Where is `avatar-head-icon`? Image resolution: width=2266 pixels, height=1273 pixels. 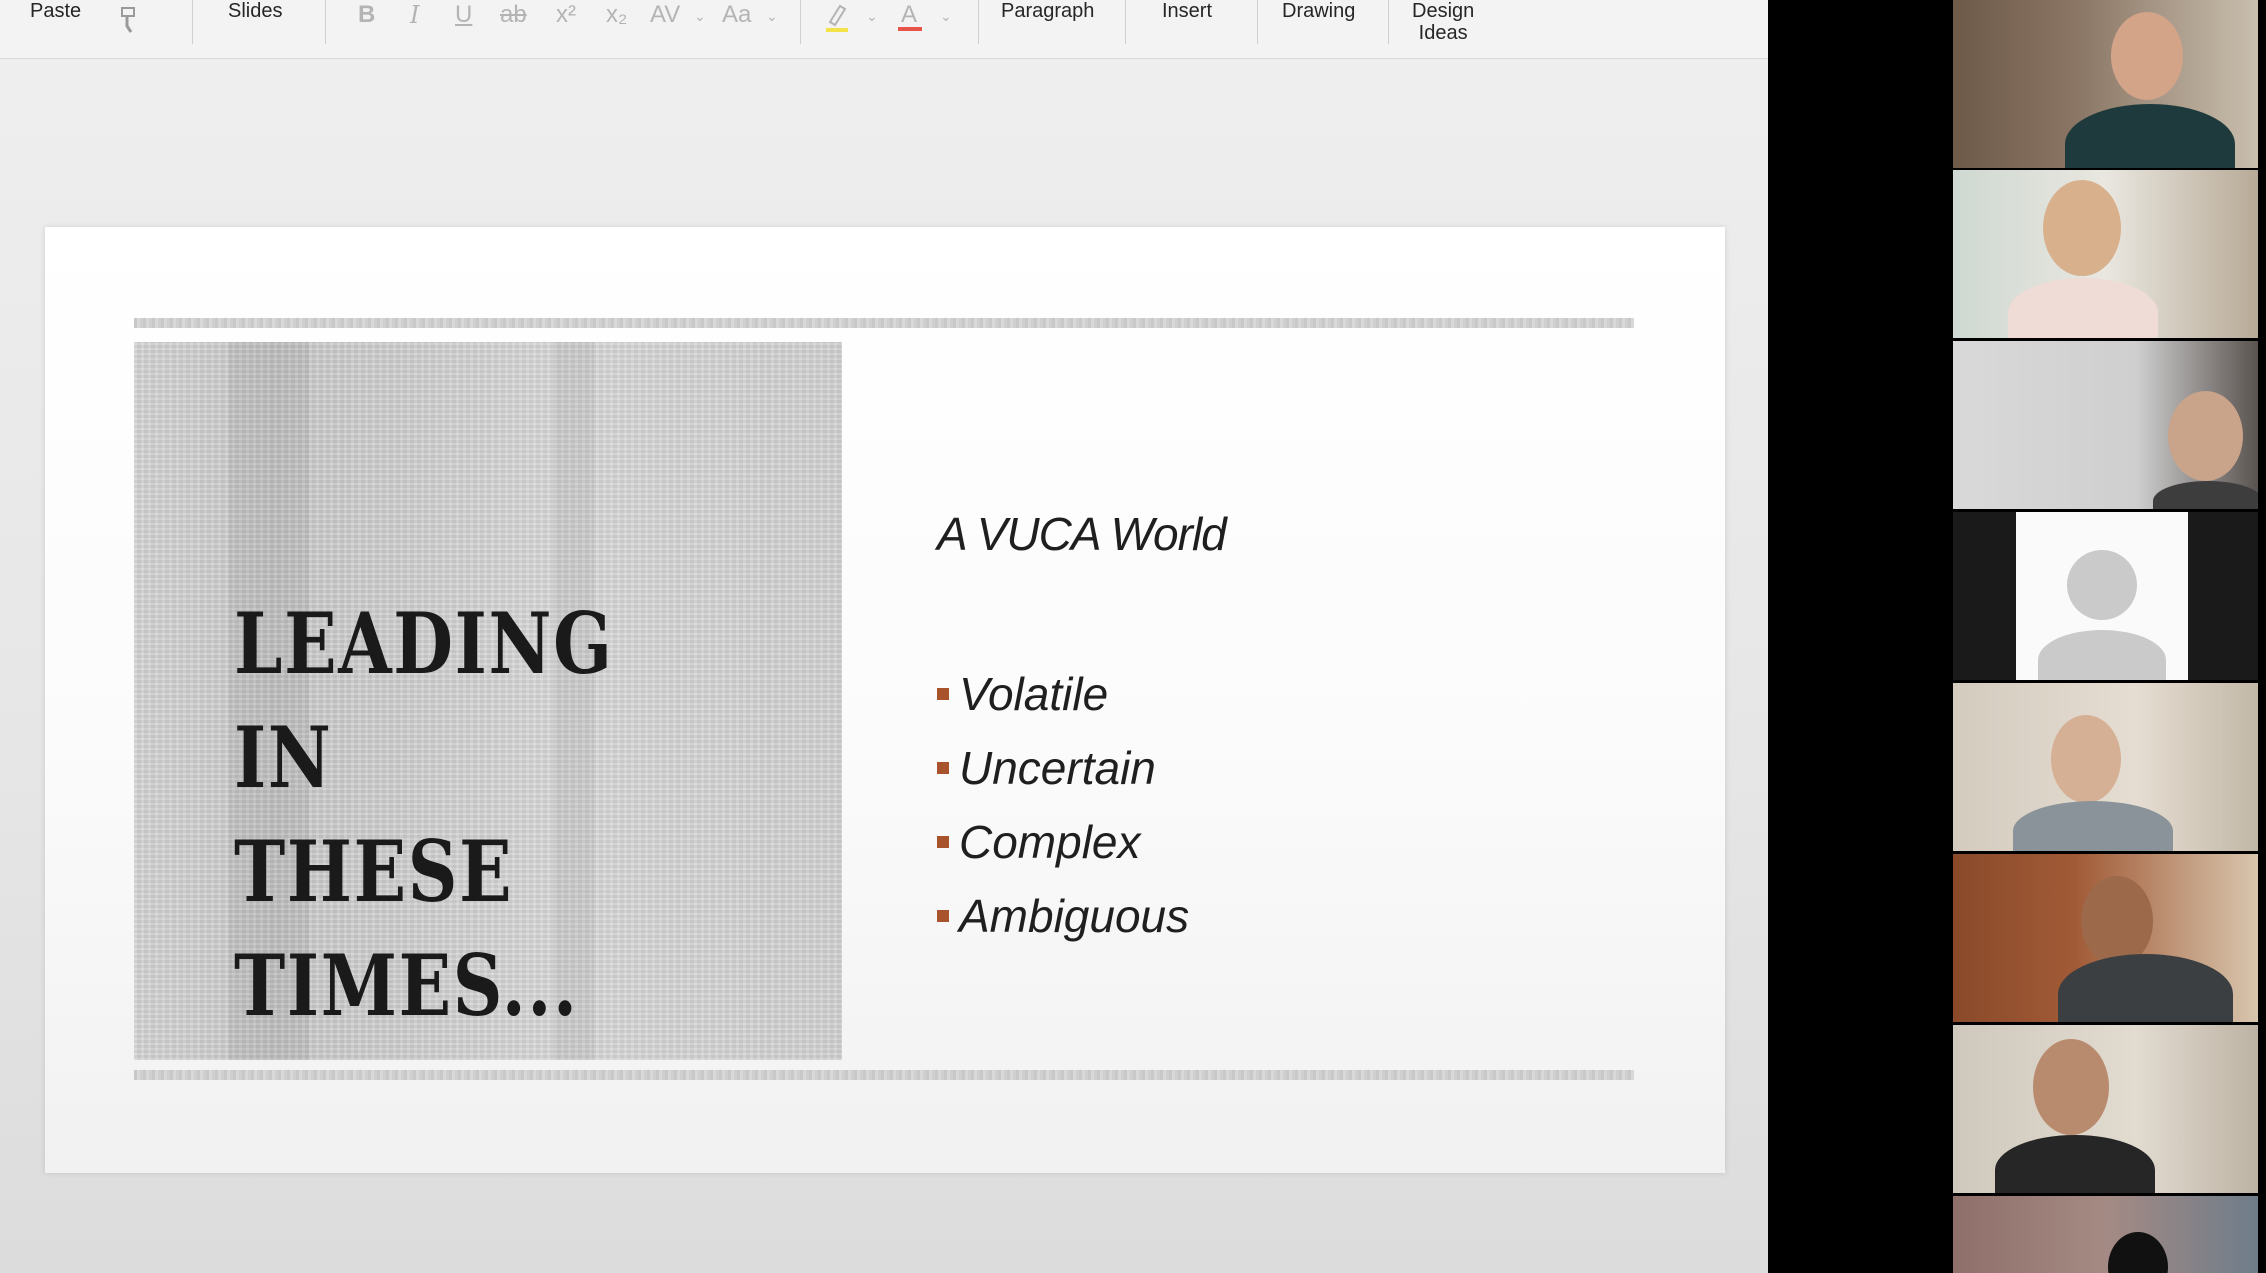 avatar-head-icon is located at coordinates (2102, 585).